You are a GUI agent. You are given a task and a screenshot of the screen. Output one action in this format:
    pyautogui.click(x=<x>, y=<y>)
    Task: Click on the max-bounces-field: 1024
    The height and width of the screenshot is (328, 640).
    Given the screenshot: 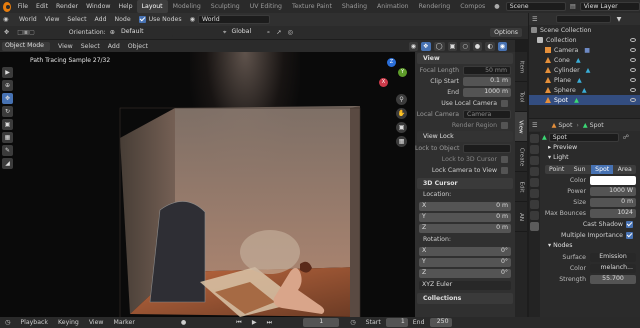 What is the action you would take?
    pyautogui.click(x=613, y=213)
    